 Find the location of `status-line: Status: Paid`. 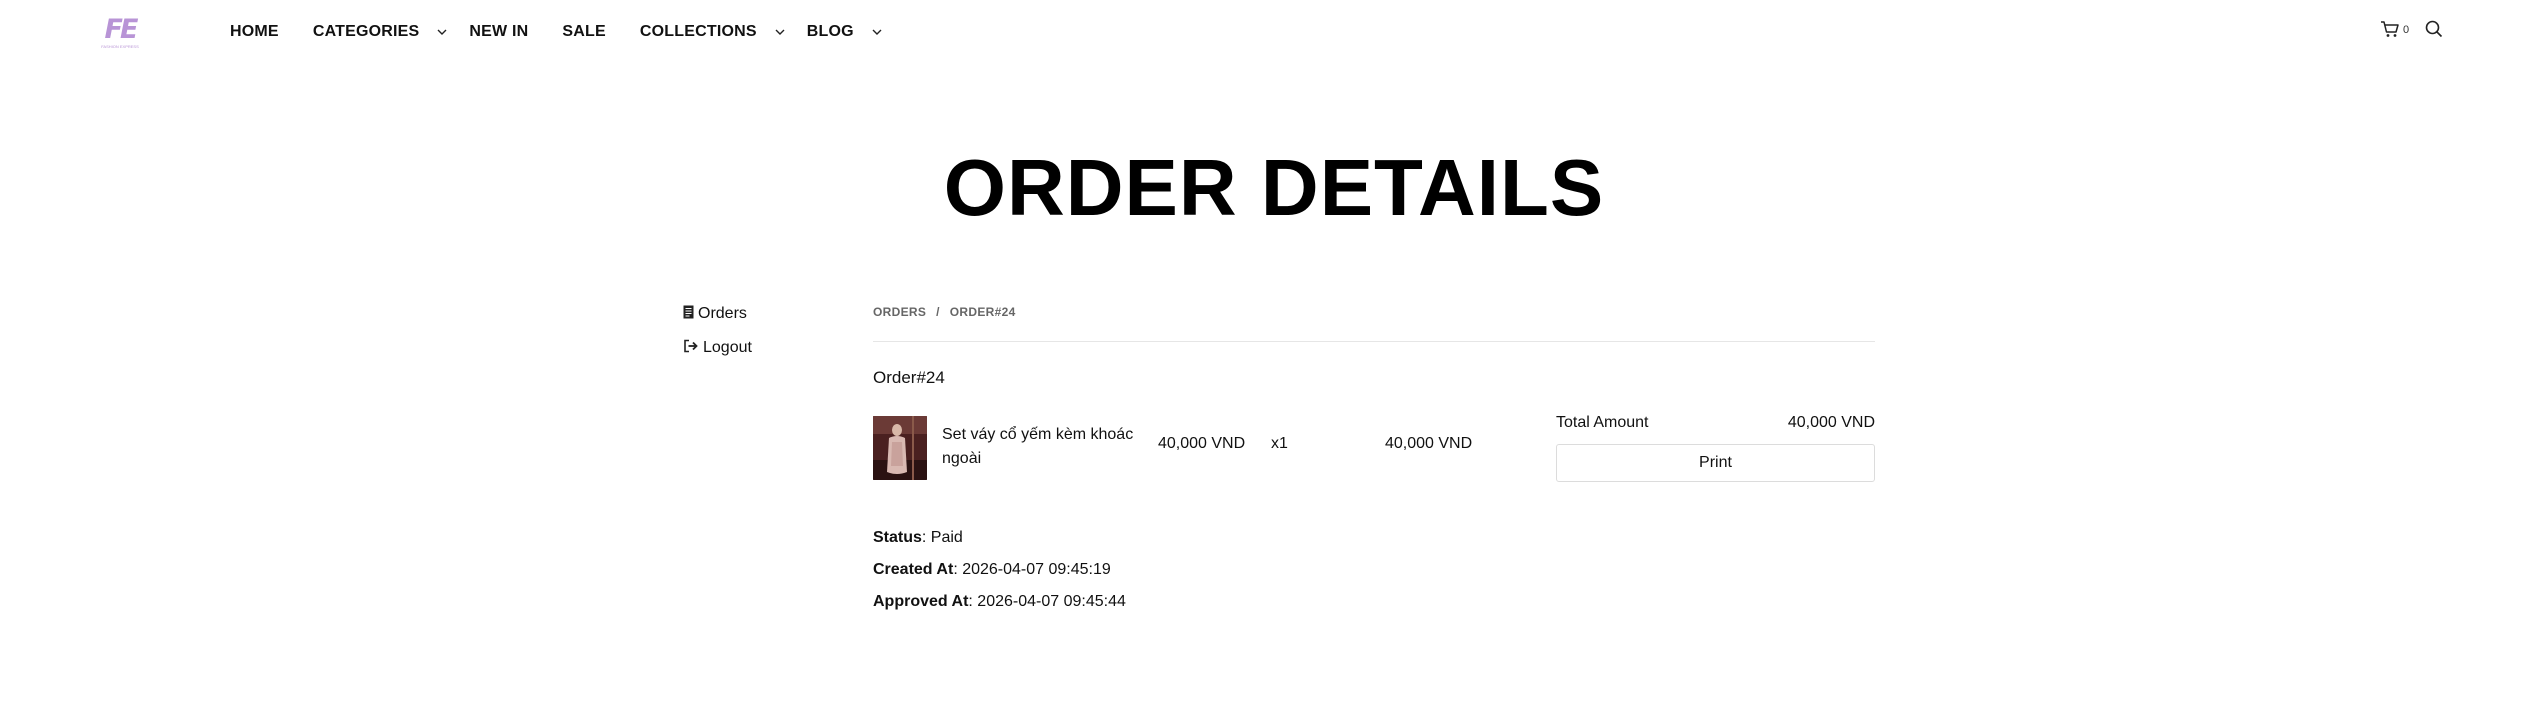

status-line: Status: Paid is located at coordinates (999, 542).